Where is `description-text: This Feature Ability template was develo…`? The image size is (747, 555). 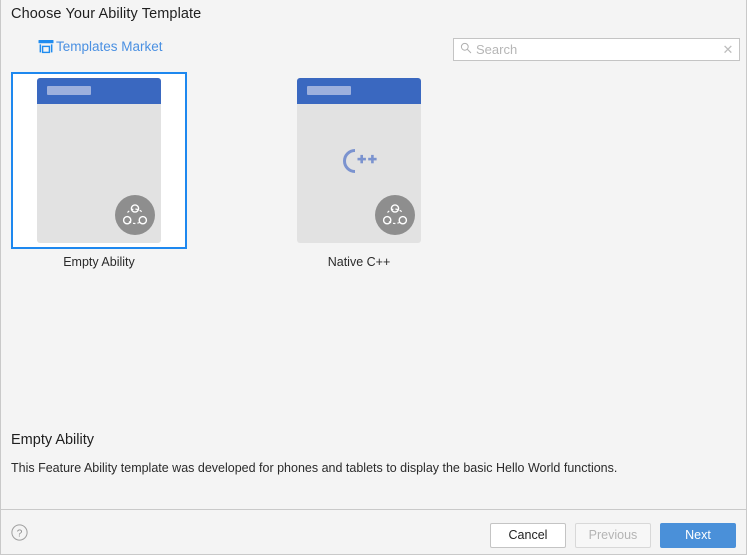 description-text: This Feature Ability template was develo… is located at coordinates (314, 468).